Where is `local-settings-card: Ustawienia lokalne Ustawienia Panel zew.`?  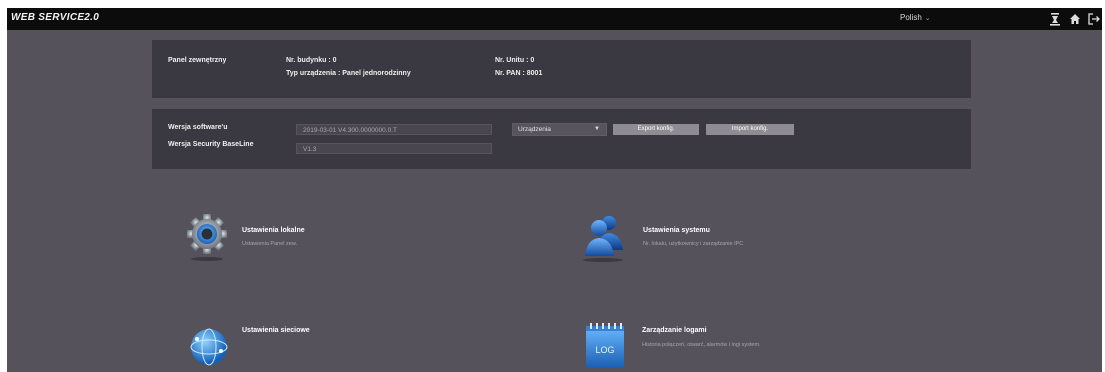
local-settings-card: Ustawienia lokalne Ustawienia Panel zew. is located at coordinates (335, 240).